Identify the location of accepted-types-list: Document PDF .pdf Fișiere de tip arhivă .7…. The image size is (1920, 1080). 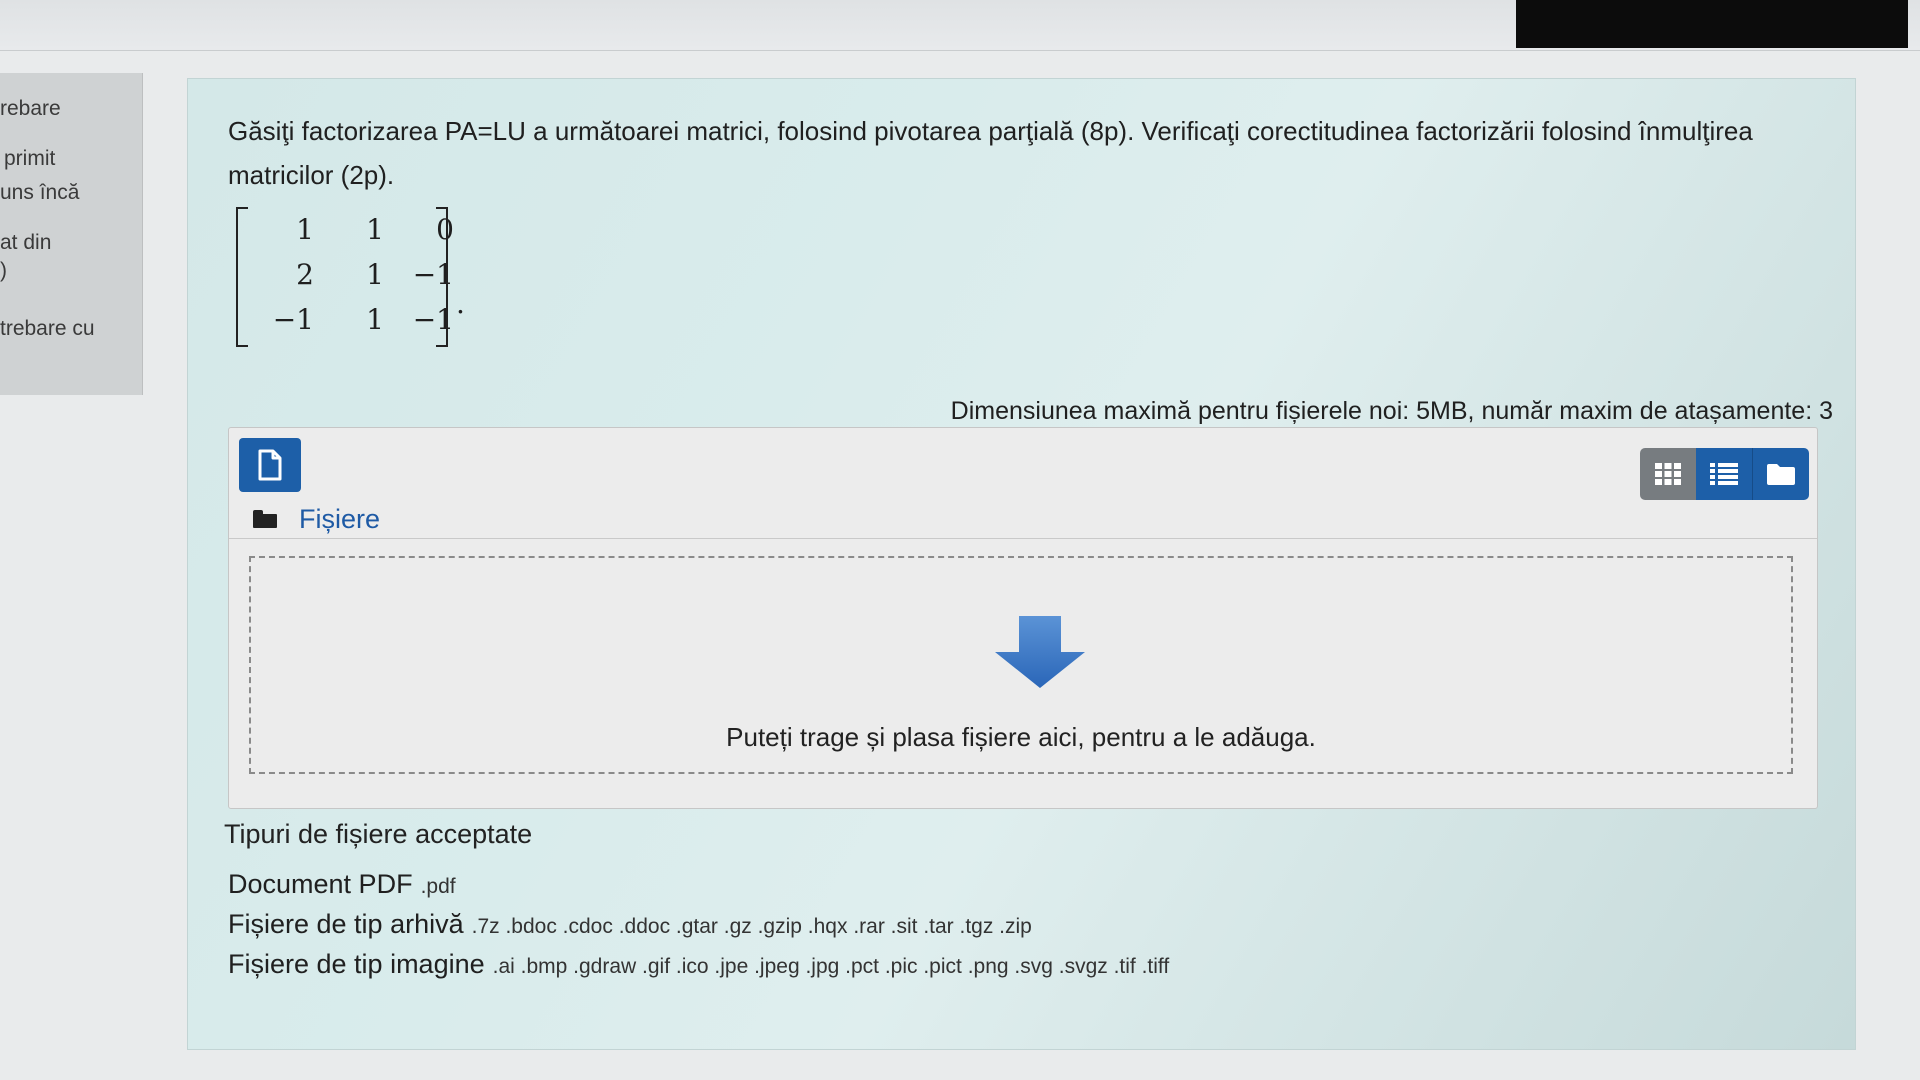
(698, 929).